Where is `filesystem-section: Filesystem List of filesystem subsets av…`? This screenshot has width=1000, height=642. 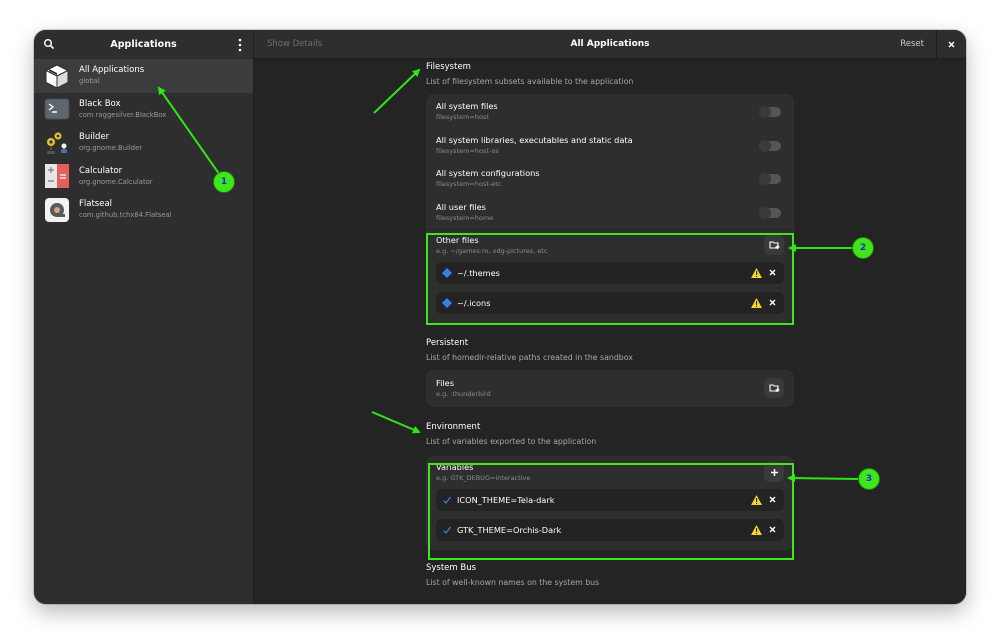
filesystem-section: Filesystem List of filesystem subsets av… is located at coordinates (610, 74).